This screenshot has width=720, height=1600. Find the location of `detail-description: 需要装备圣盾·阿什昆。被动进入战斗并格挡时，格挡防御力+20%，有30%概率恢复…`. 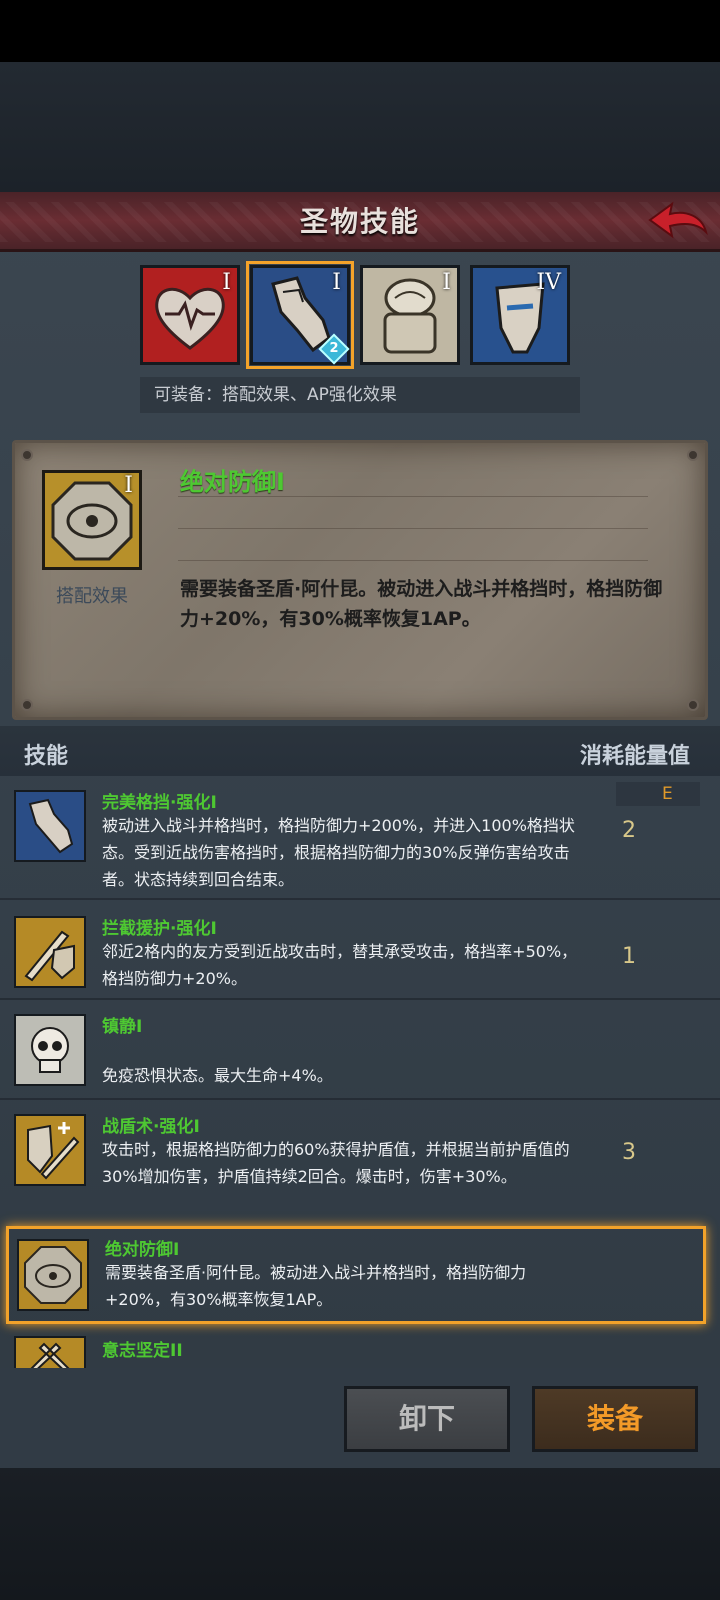

detail-description: 需要装备圣盾·阿什昆。被动进入战斗并格挡时，格挡防御力+20%，有30%概率恢复… is located at coordinates (421, 604).